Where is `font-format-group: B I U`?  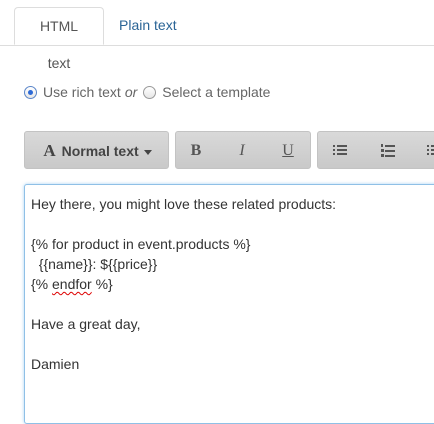
font-format-group: B I U is located at coordinates (243, 150).